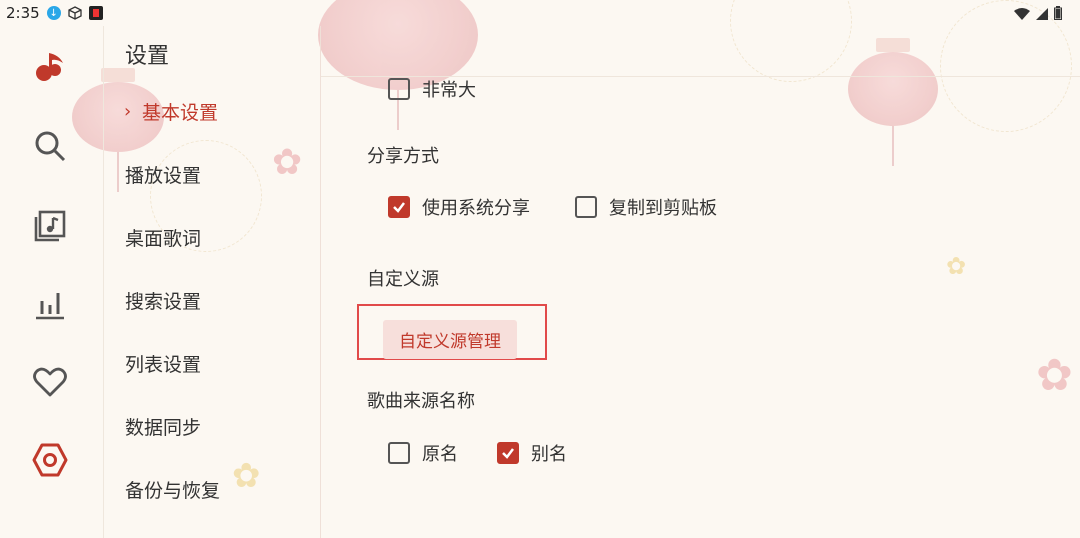  What do you see at coordinates (180, 113) in the screenshot?
I see `nav-item-label: 基本设置` at bounding box center [180, 113].